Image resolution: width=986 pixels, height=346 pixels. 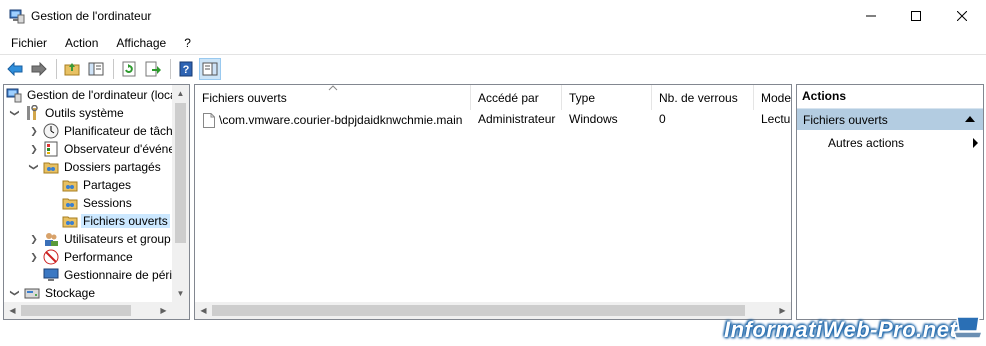 I want to click on action-label: Autres actions, so click(x=866, y=143).